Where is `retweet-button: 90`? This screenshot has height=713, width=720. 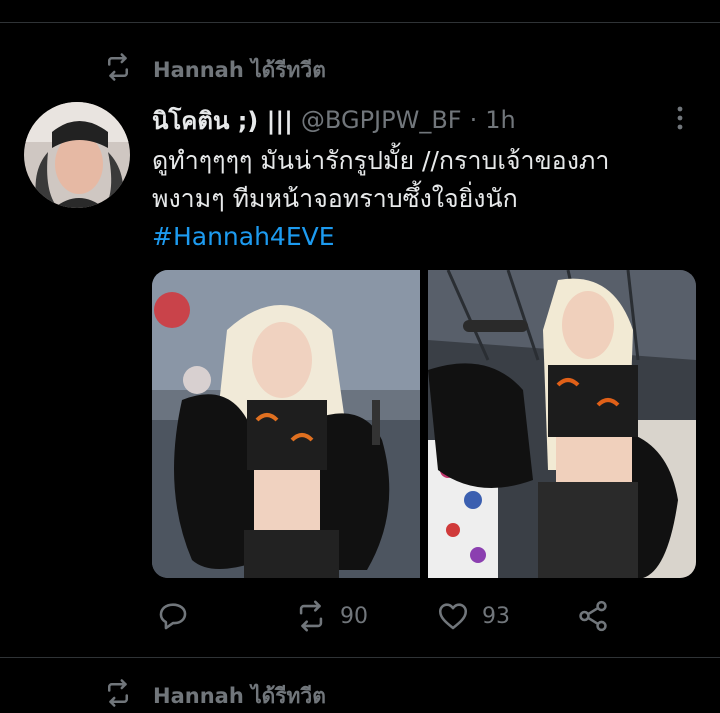 retweet-button: 90 is located at coordinates (331, 616).